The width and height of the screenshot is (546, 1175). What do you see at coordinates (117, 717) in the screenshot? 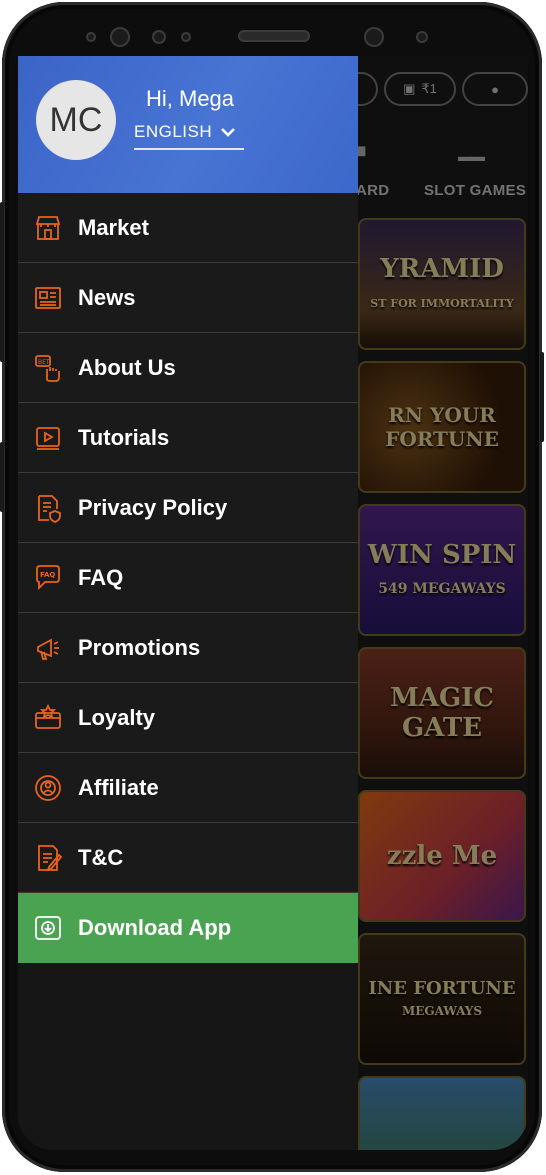
I see `menu-item-label: Loyalty` at bounding box center [117, 717].